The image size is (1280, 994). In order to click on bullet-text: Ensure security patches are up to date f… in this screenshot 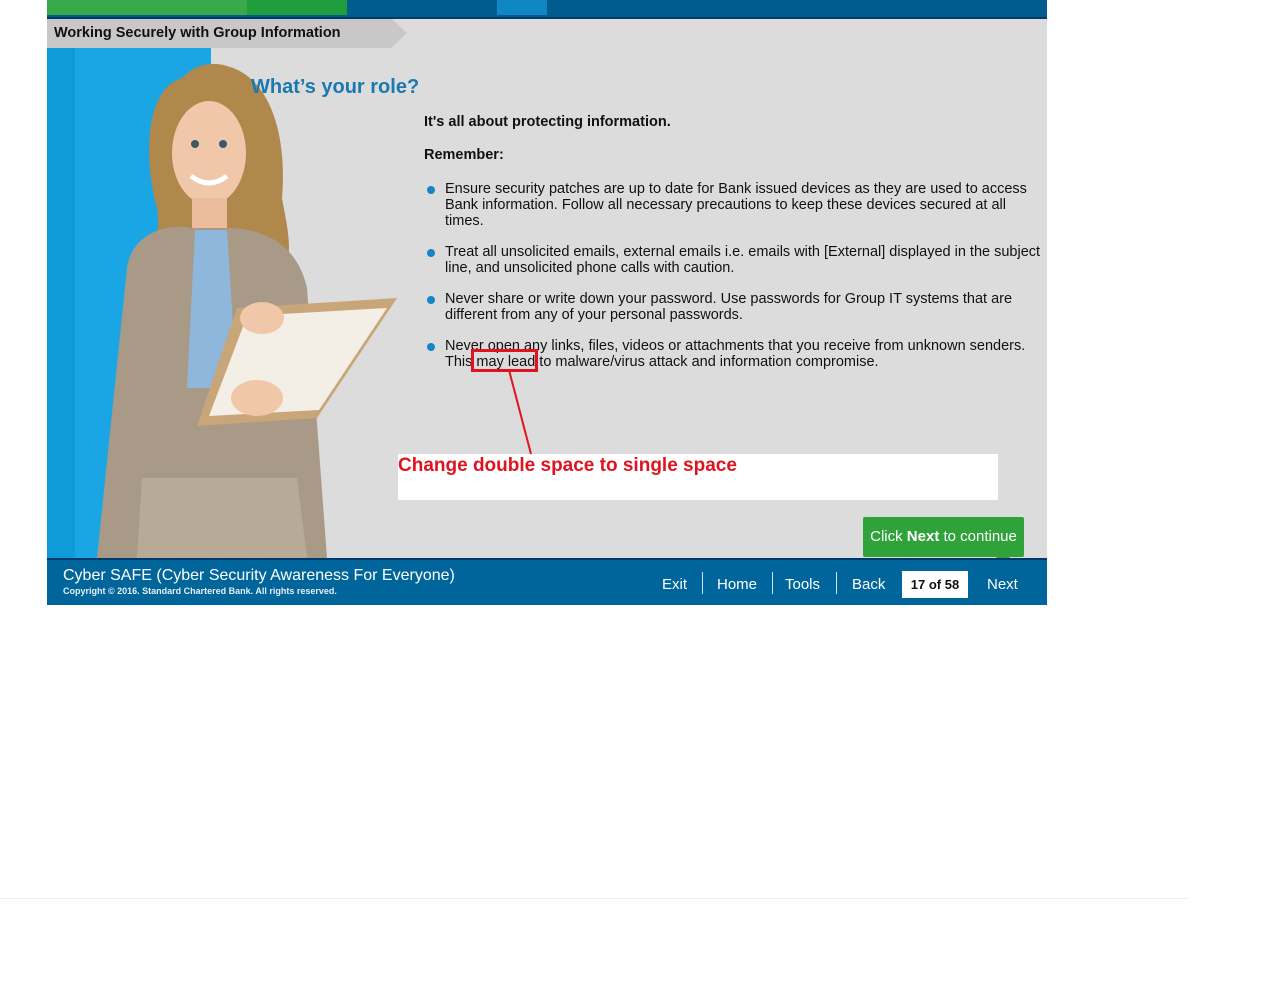, I will do `click(736, 205)`.